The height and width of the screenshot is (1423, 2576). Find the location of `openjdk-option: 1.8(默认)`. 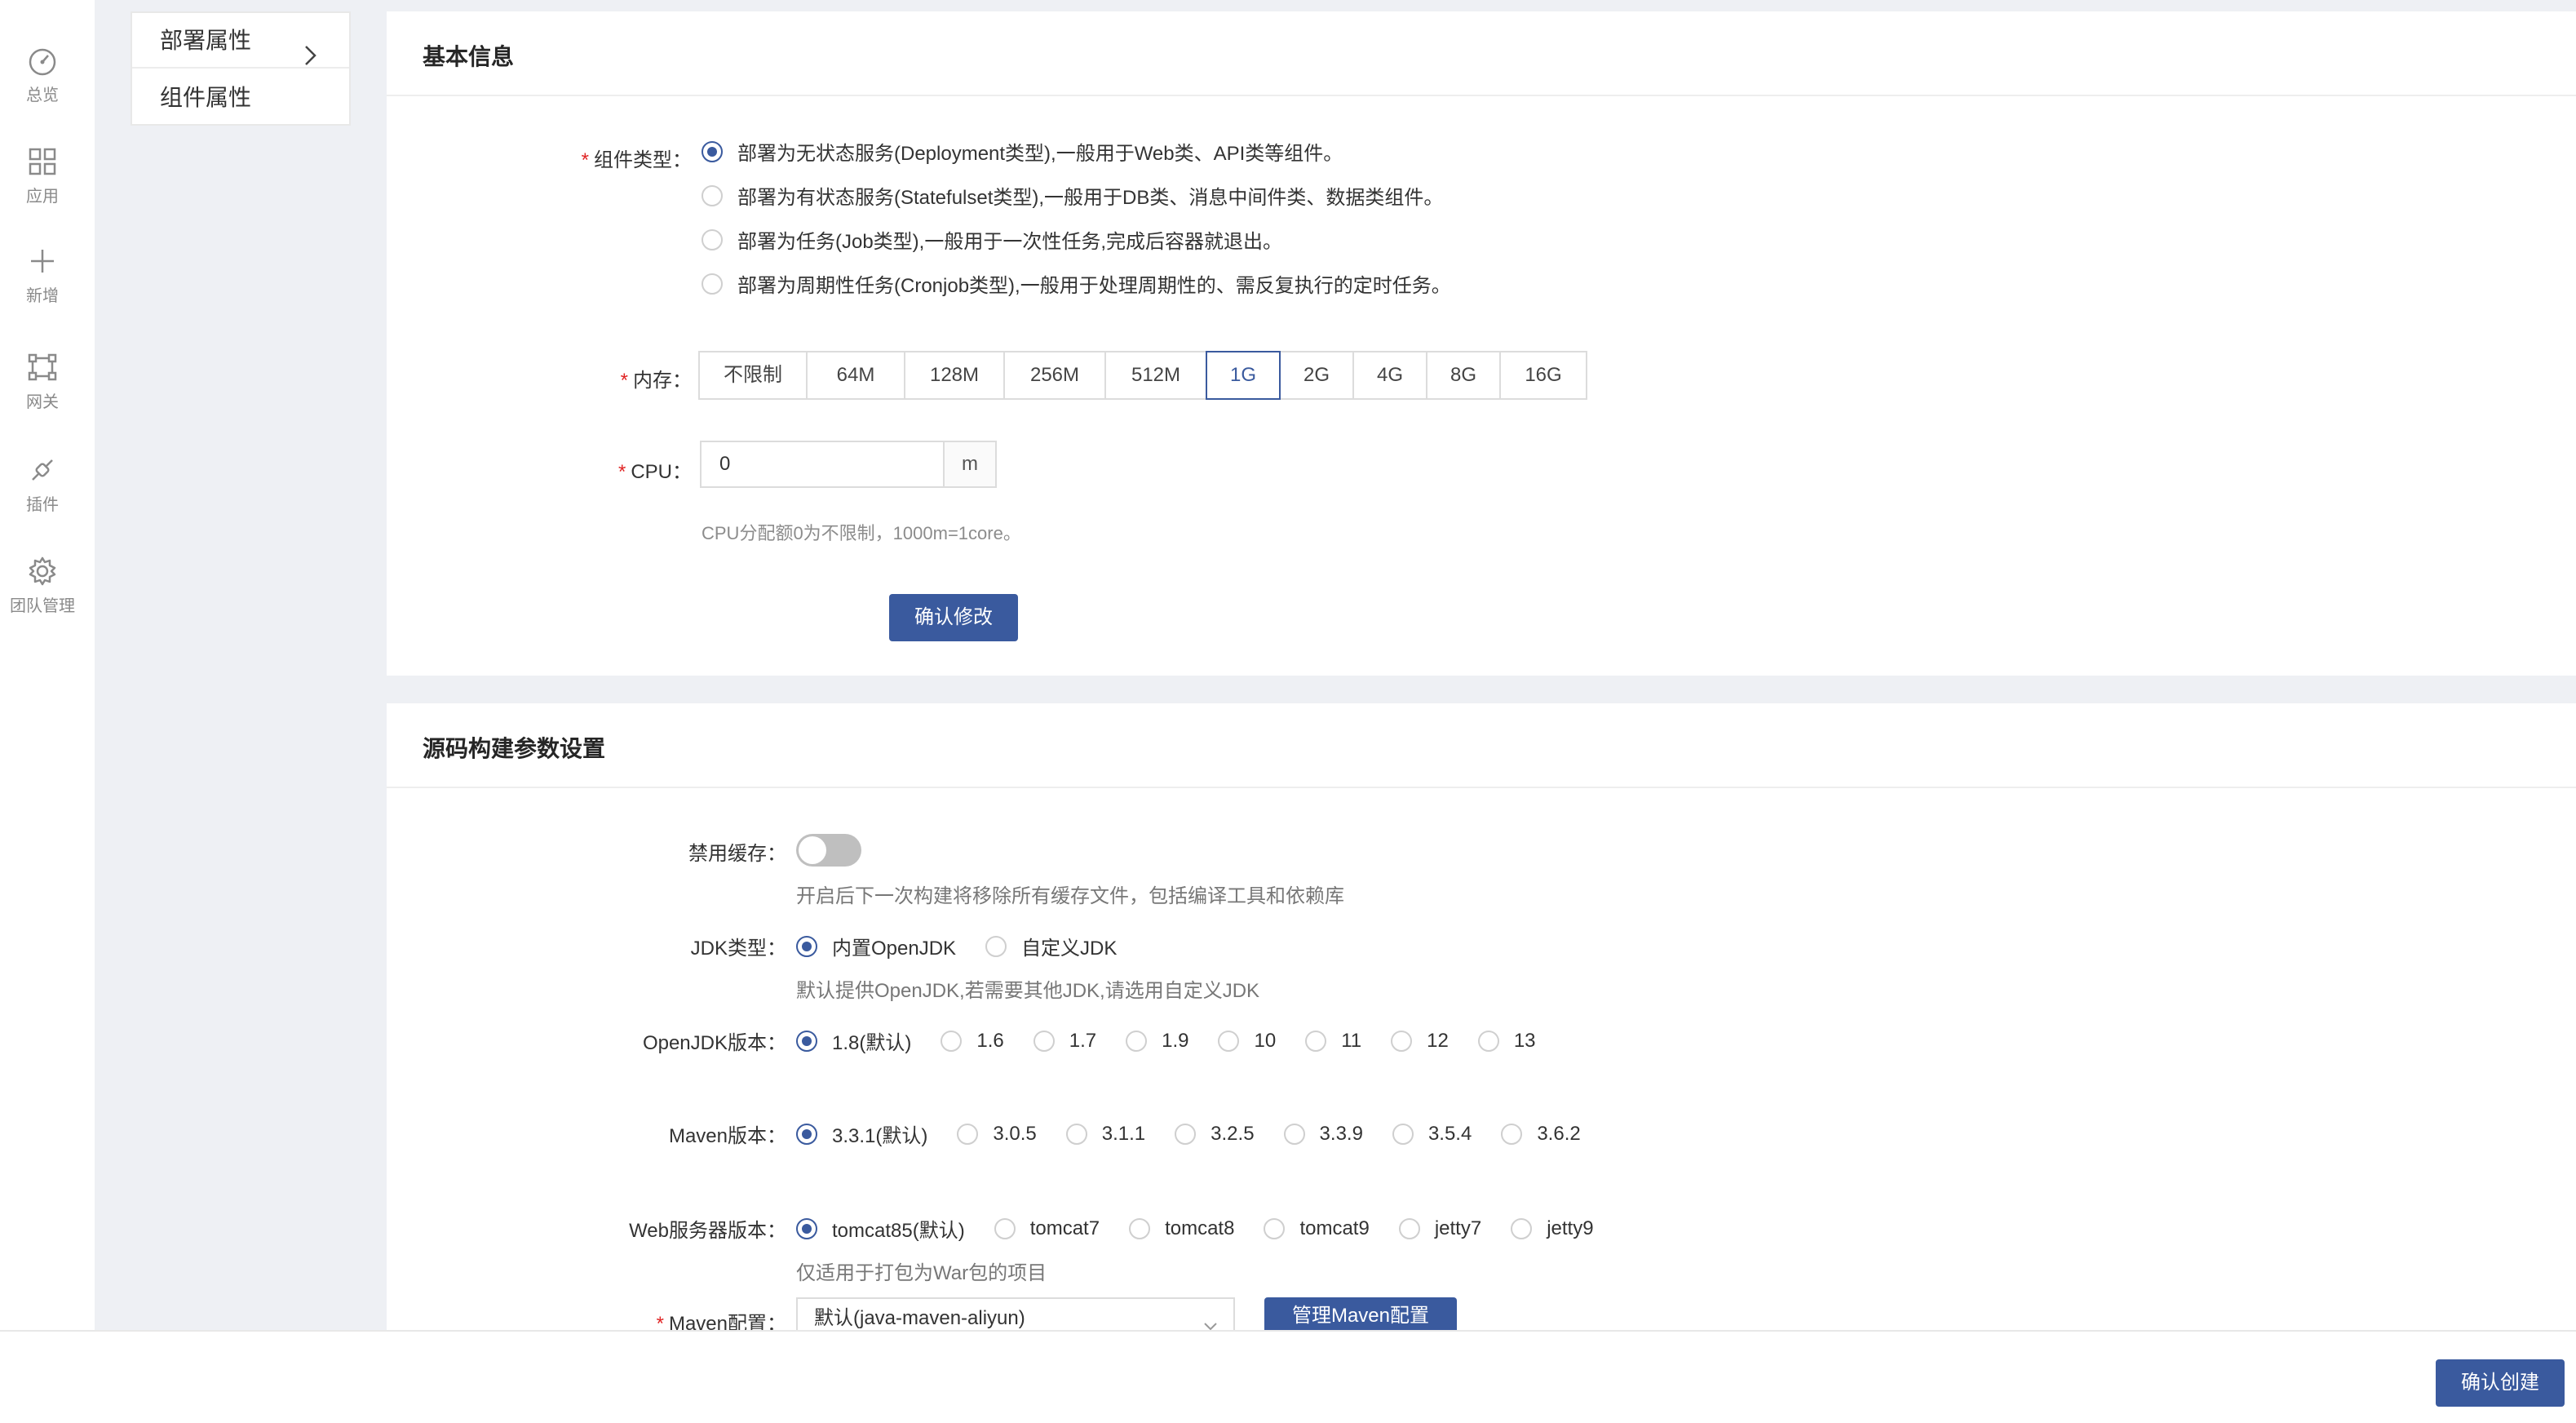

openjdk-option: 1.8(默认) is located at coordinates (853, 1040).